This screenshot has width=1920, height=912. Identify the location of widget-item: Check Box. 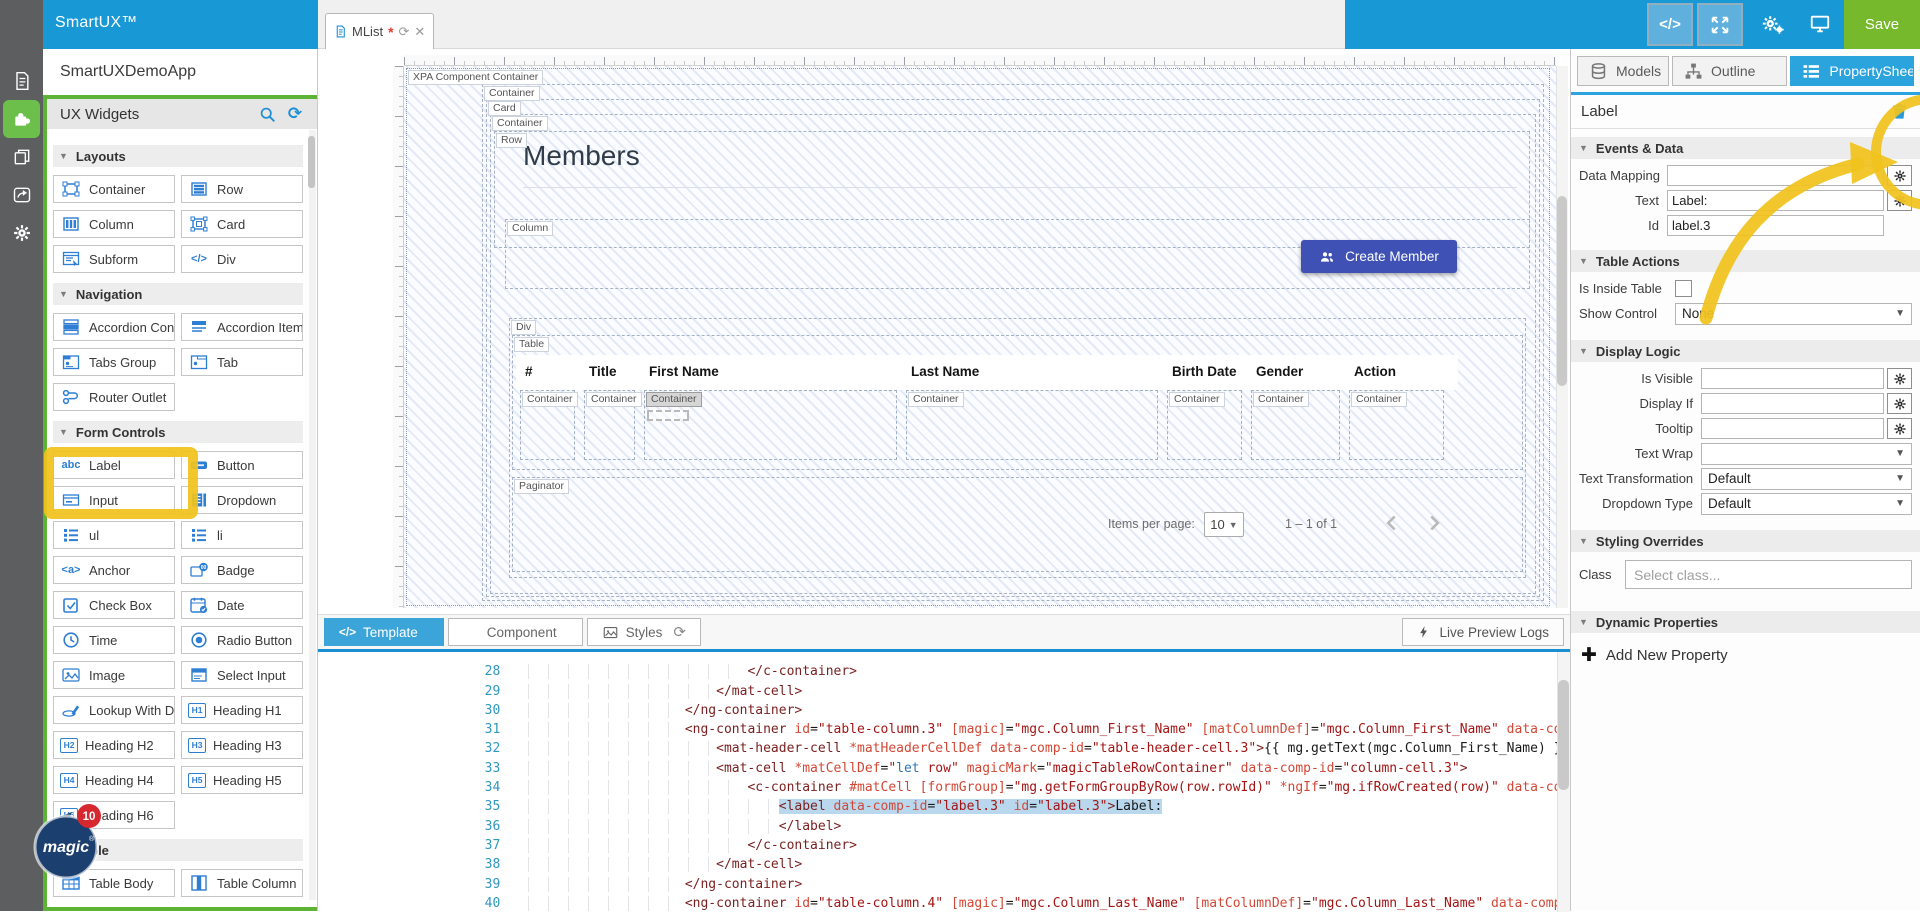
(114, 605).